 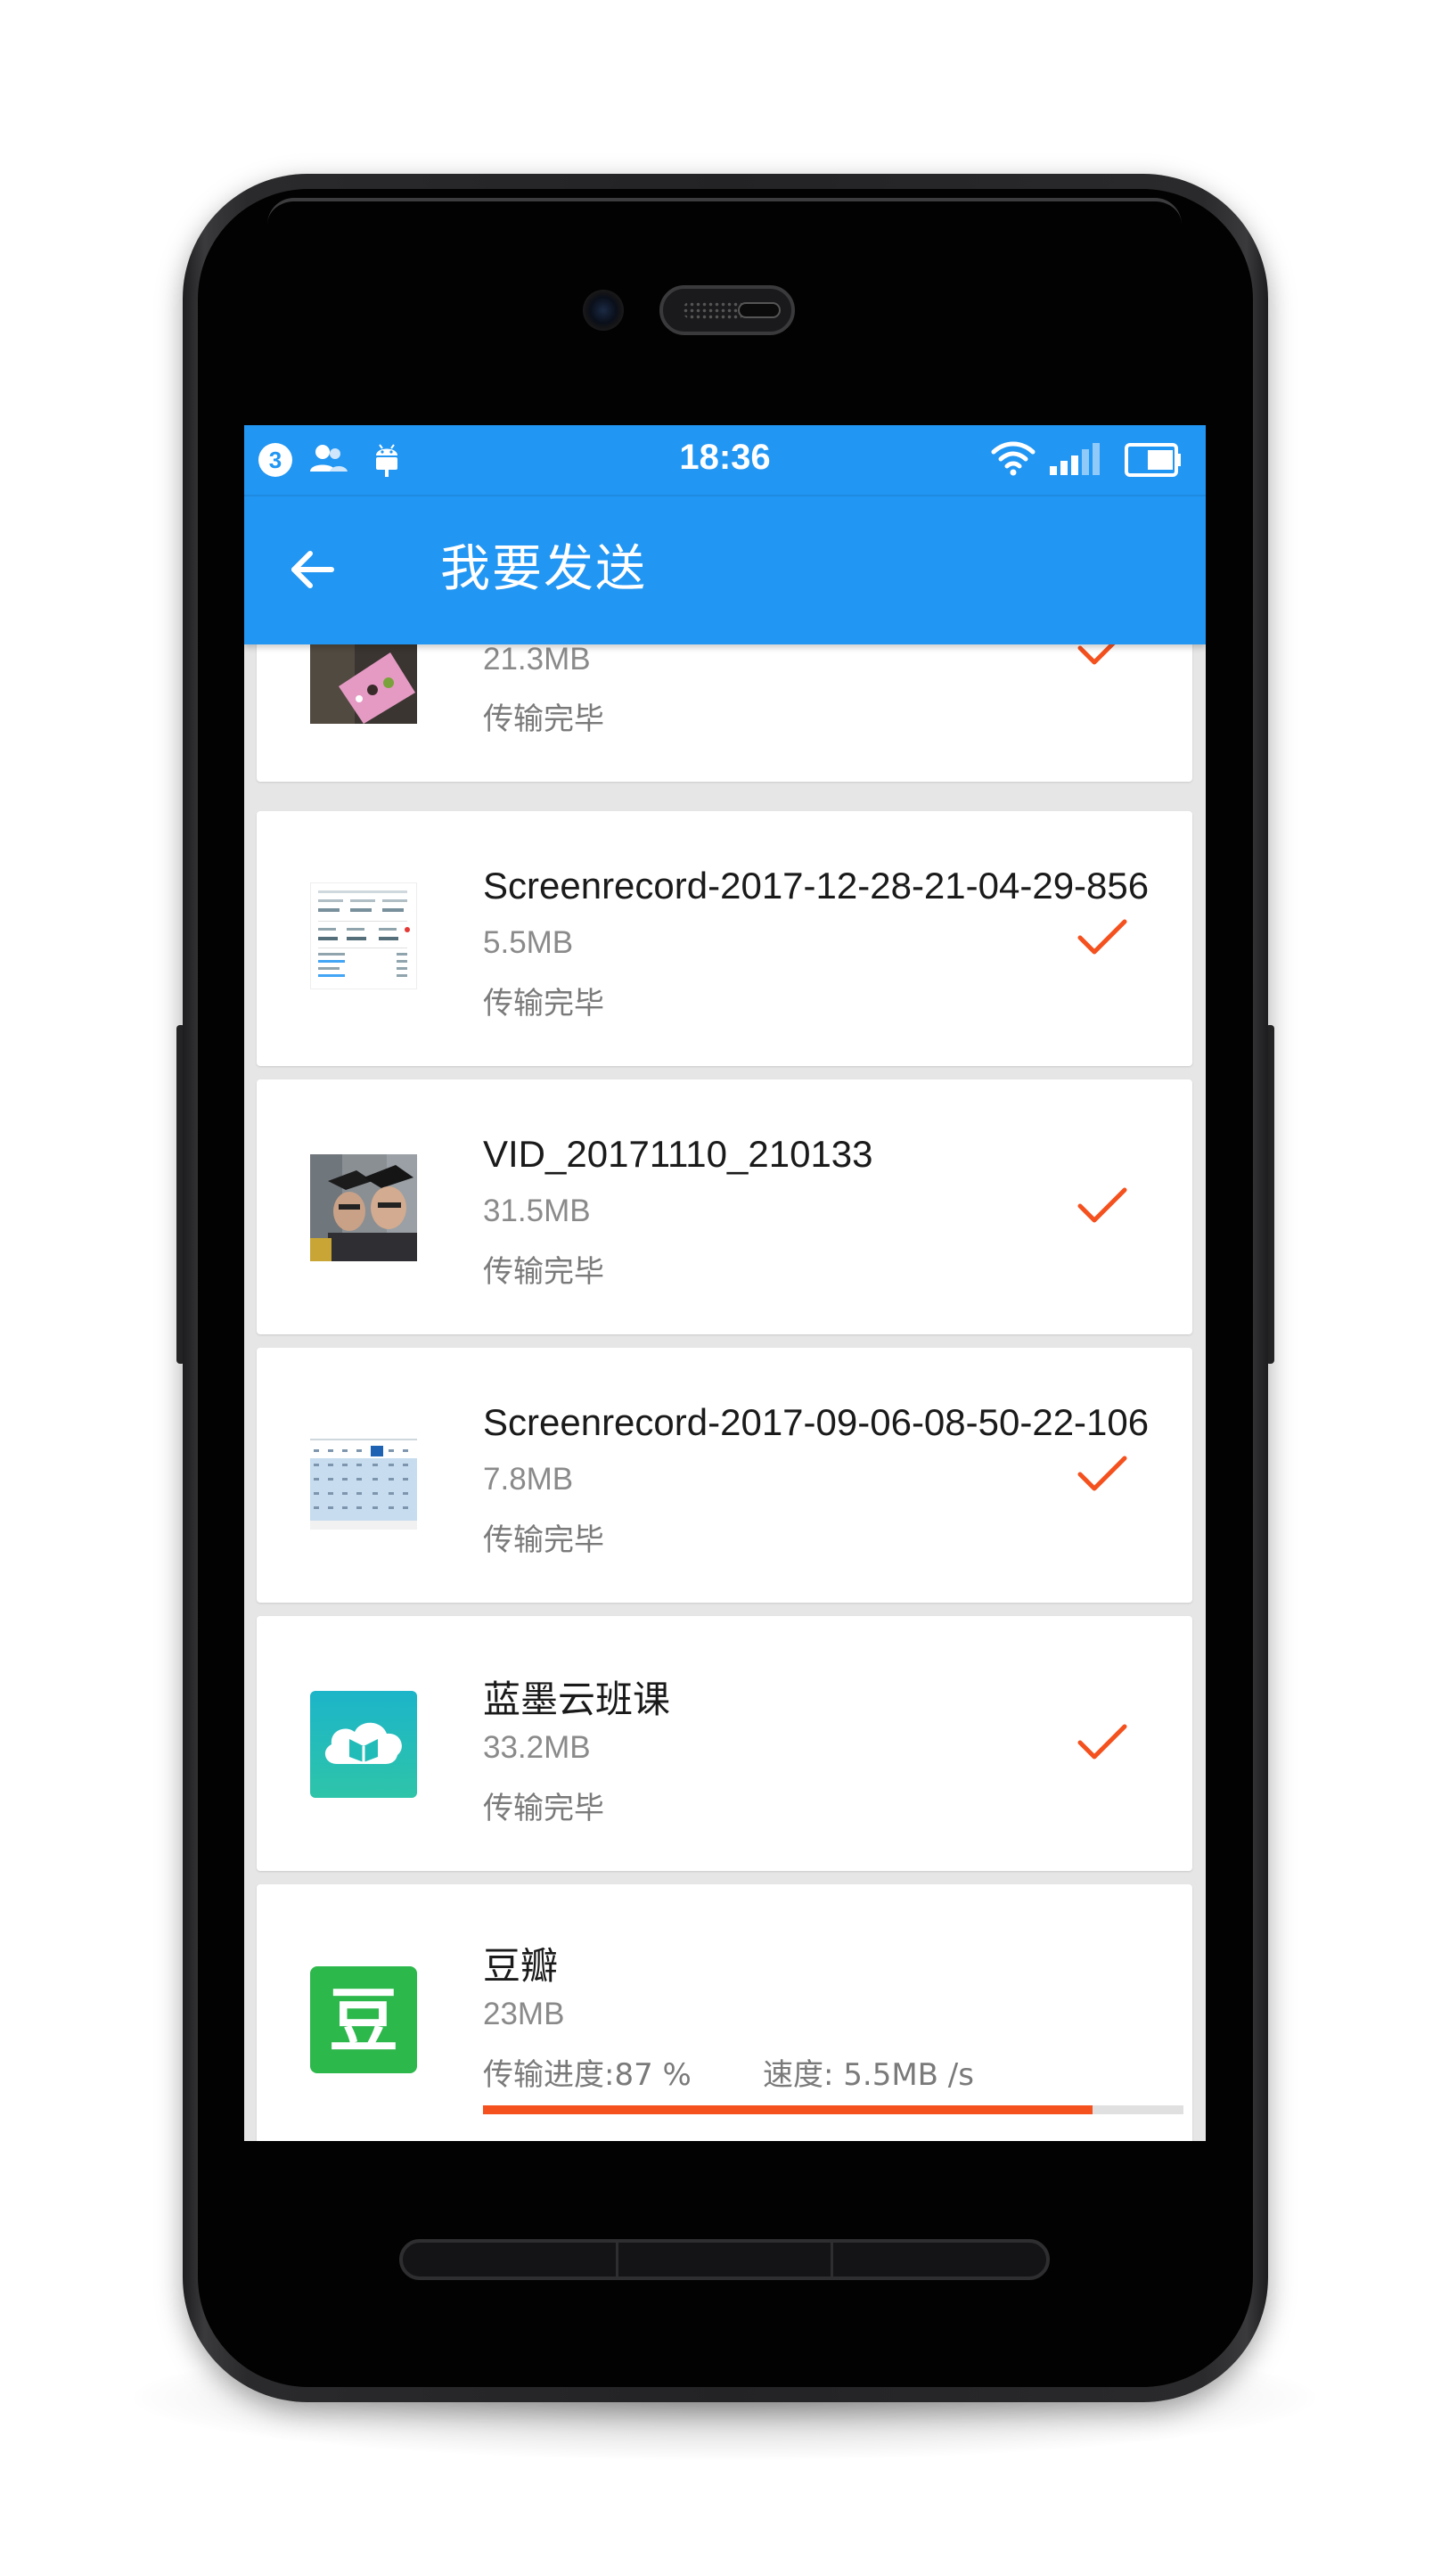 I want to click on back-button, so click(x=312, y=569).